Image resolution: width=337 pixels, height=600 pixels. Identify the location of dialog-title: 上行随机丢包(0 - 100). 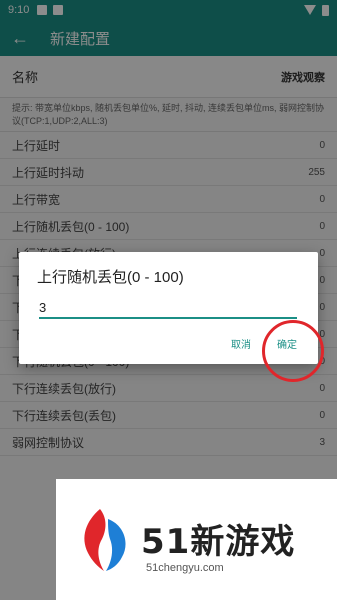
(110, 277).